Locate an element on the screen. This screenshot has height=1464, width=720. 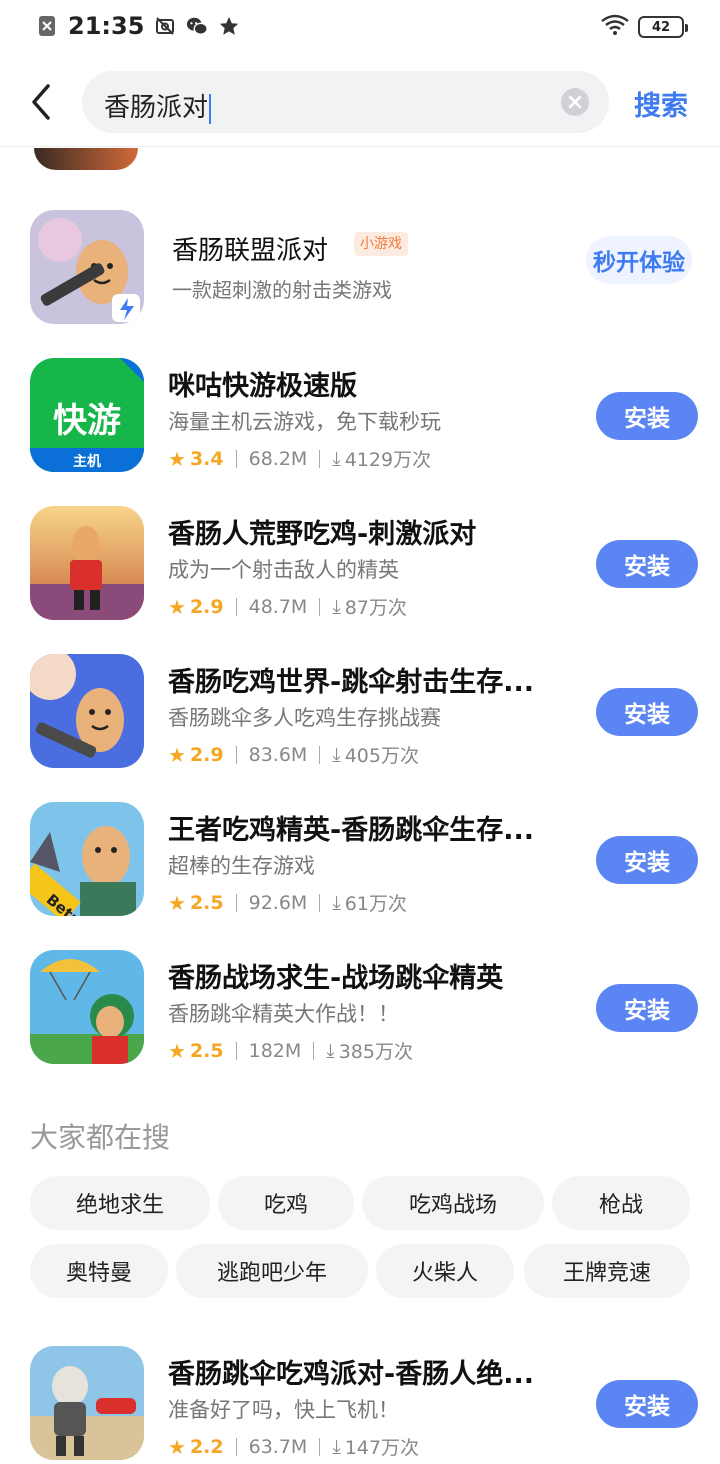
app-description: 一款超刺激的射击类游戏 is located at coordinates (282, 290).